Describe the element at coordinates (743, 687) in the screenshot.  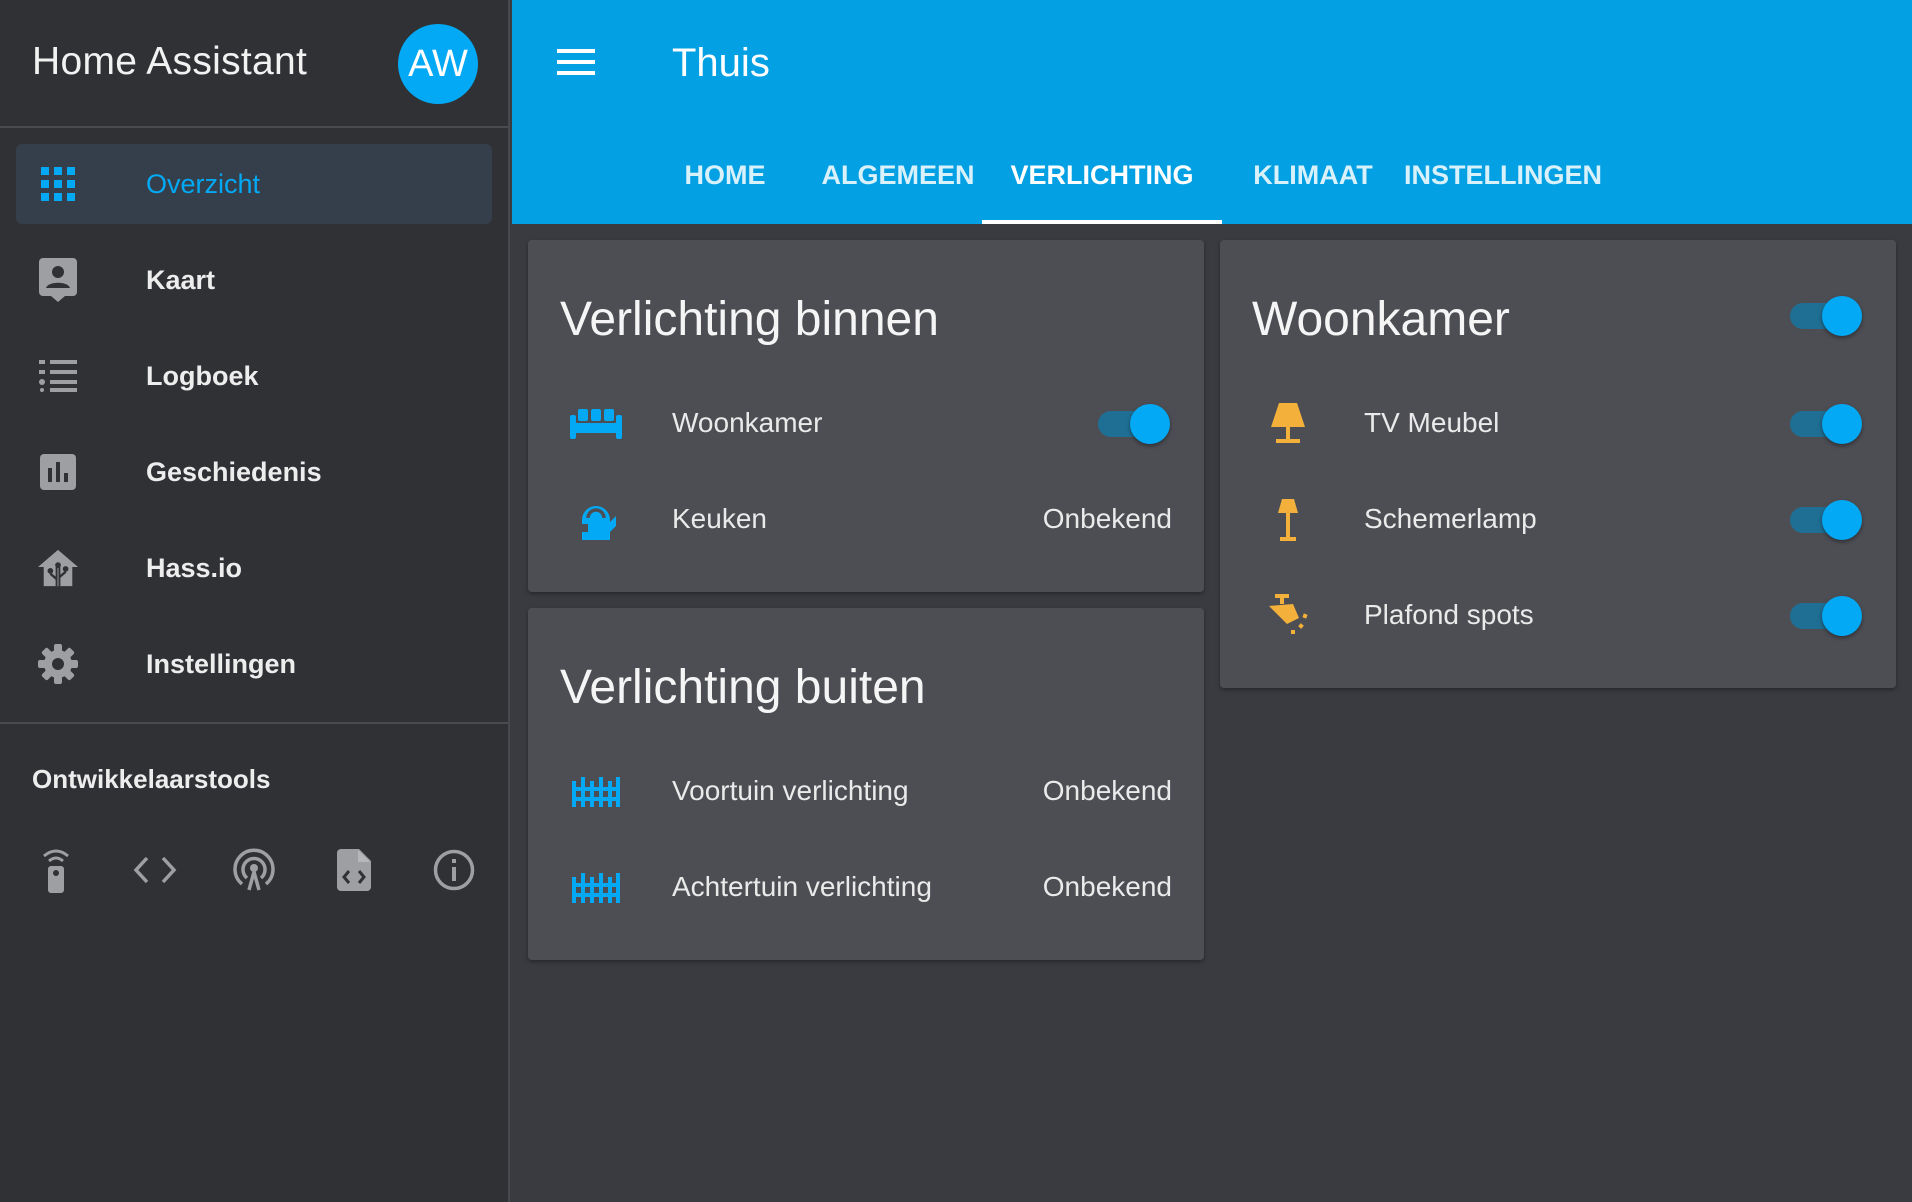
I see `card-title: Verlichting buiten` at that location.